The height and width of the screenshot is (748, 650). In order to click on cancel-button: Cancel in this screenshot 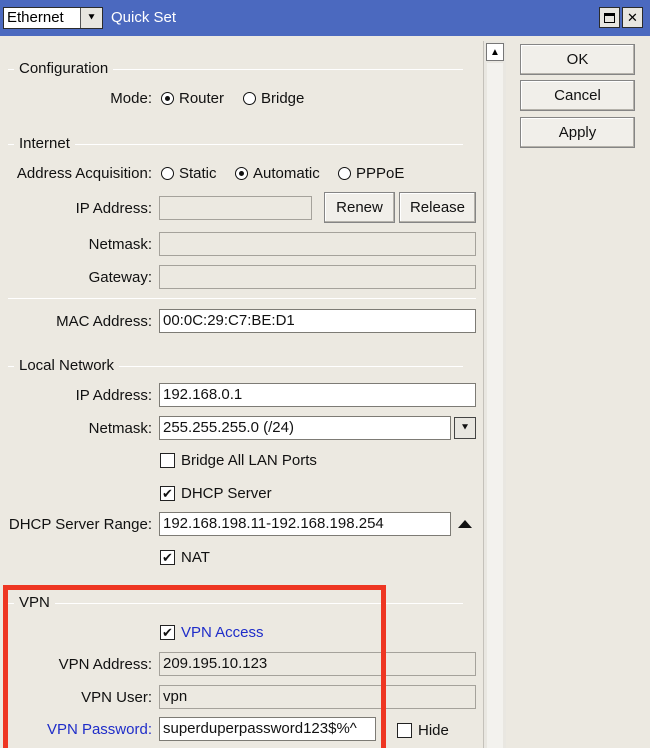, I will do `click(577, 95)`.